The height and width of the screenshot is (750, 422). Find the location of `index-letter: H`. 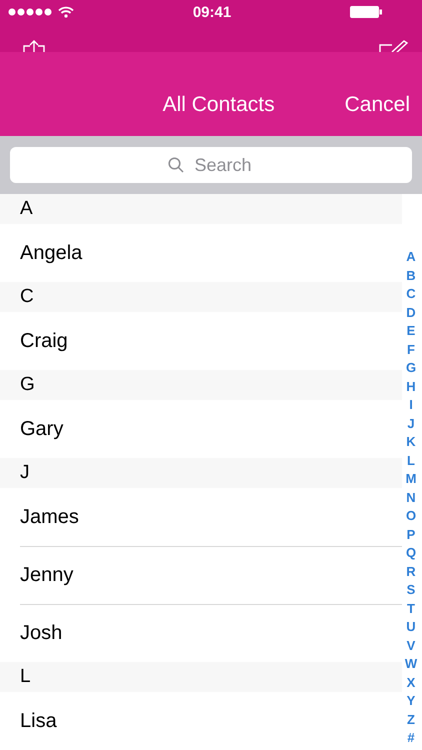

index-letter: H is located at coordinates (411, 387).